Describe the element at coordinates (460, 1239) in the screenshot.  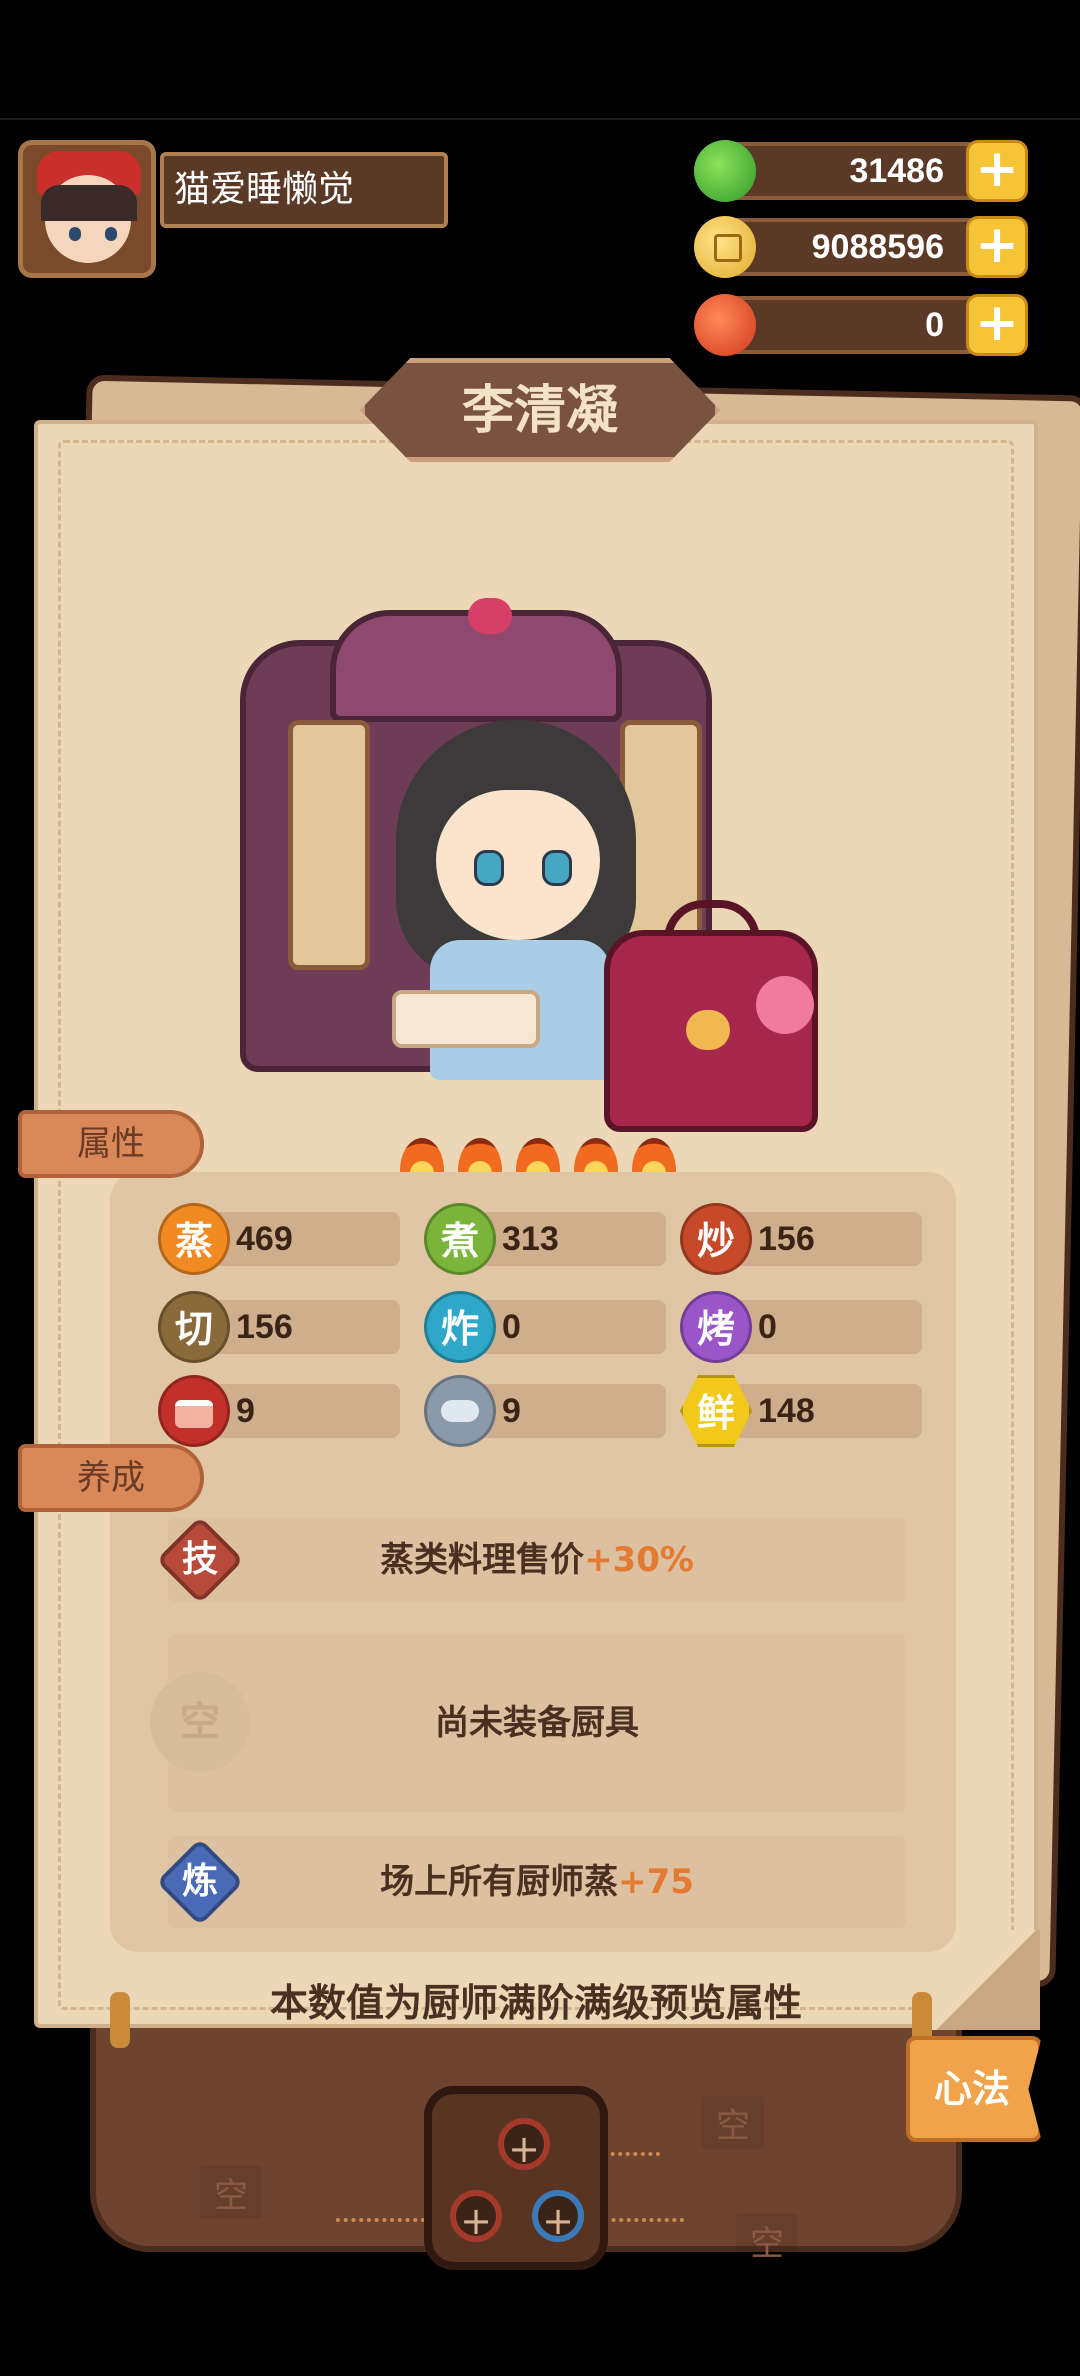
I see `boil-icon: 煮` at that location.